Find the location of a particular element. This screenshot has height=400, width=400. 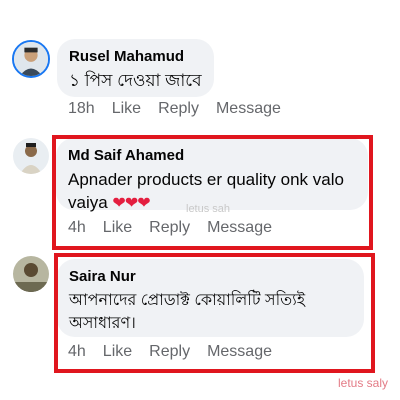

watermark: letus saly is located at coordinates (363, 383).